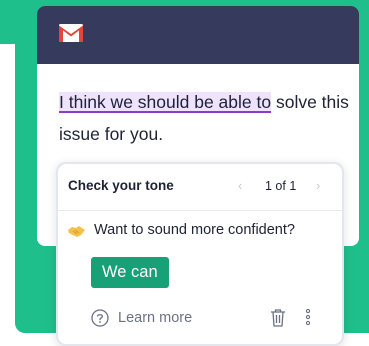 Image resolution: width=369 pixels, height=346 pixels. I want to click on left-panel, so click(7, 188).